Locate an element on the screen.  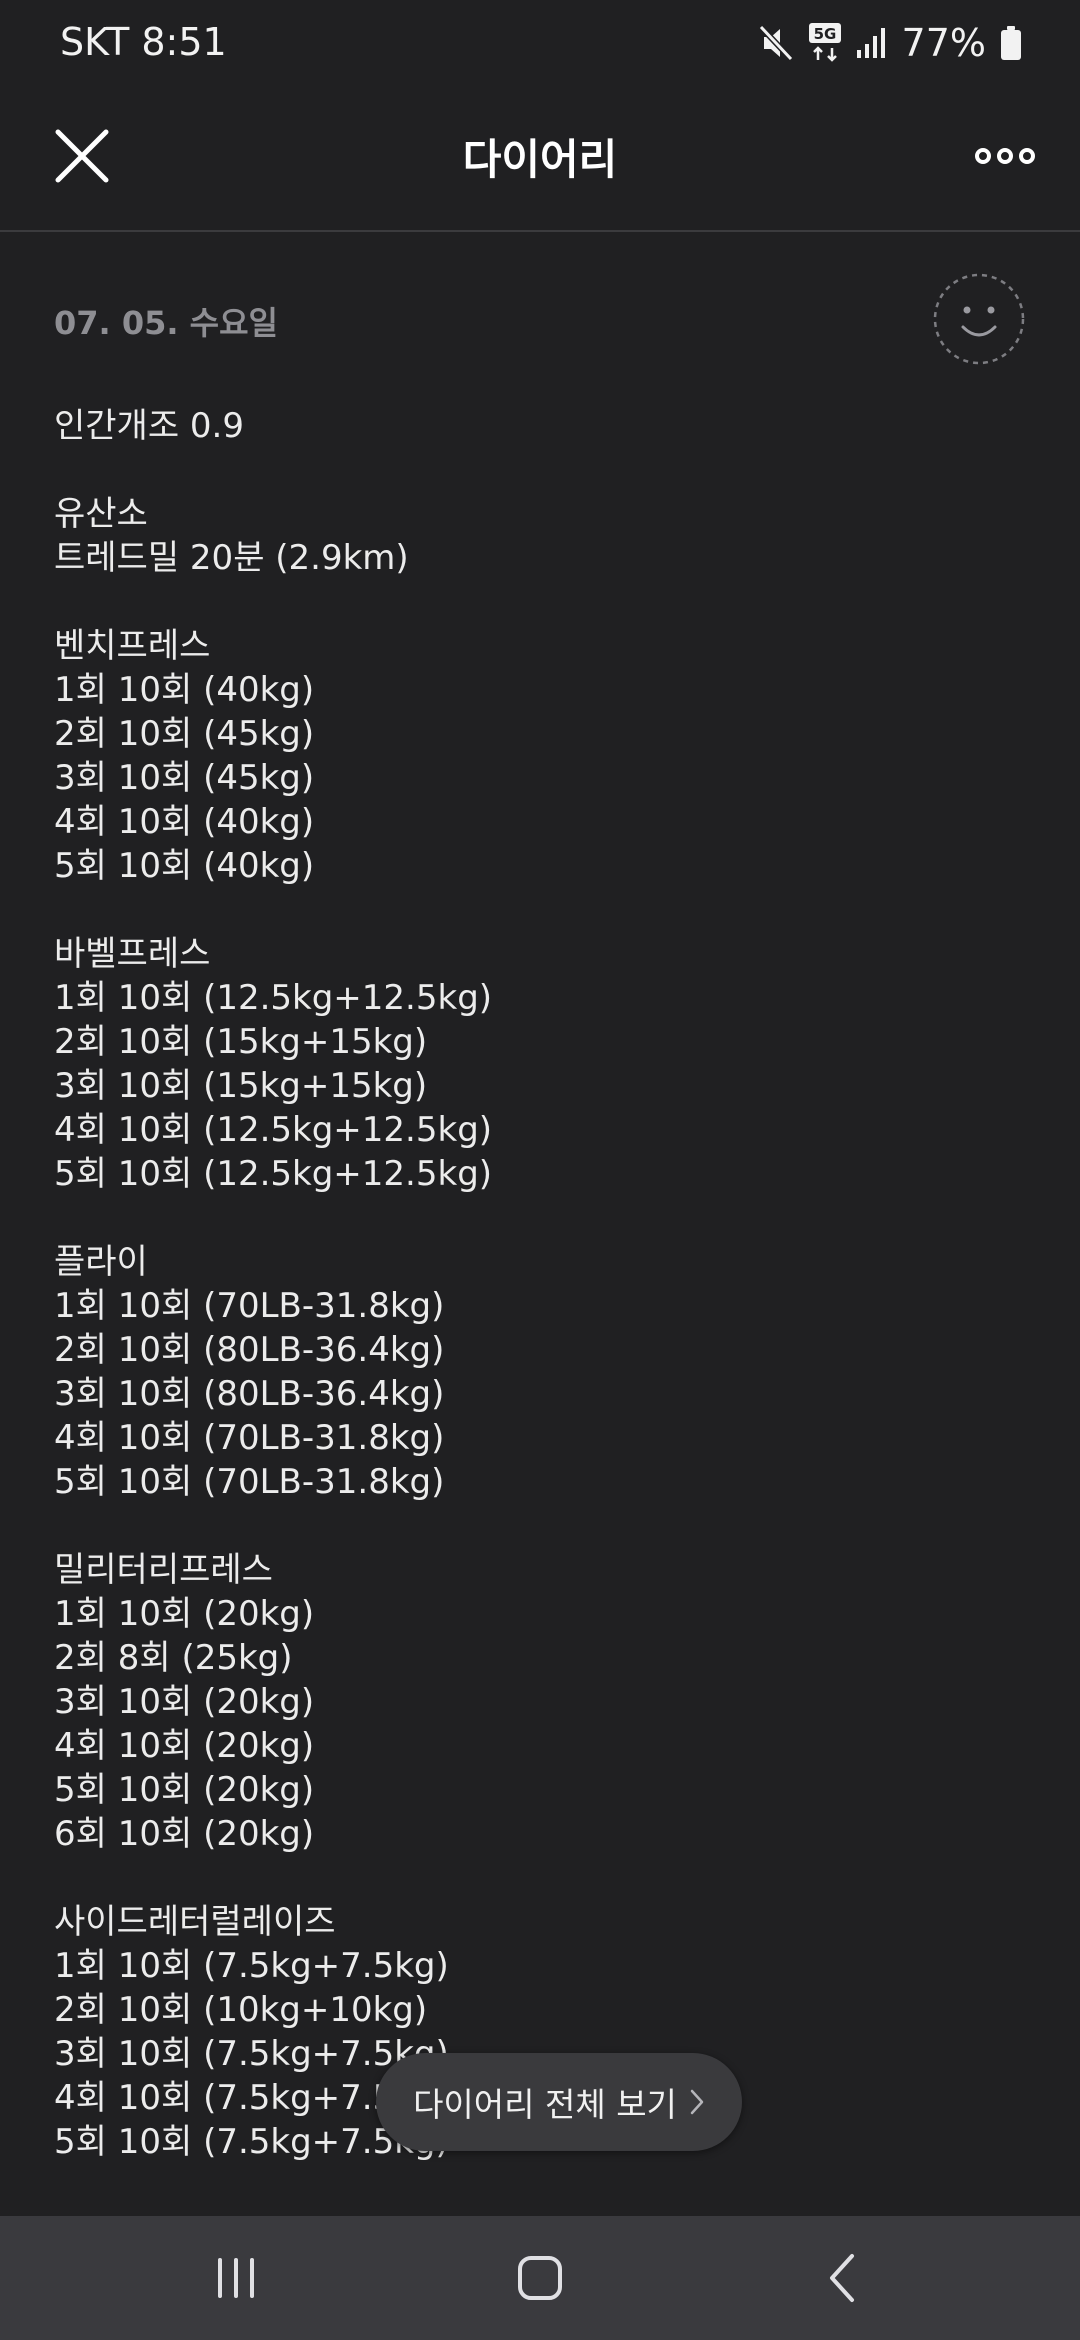
carrier-time: SKT 8:51 is located at coordinates (143, 42).